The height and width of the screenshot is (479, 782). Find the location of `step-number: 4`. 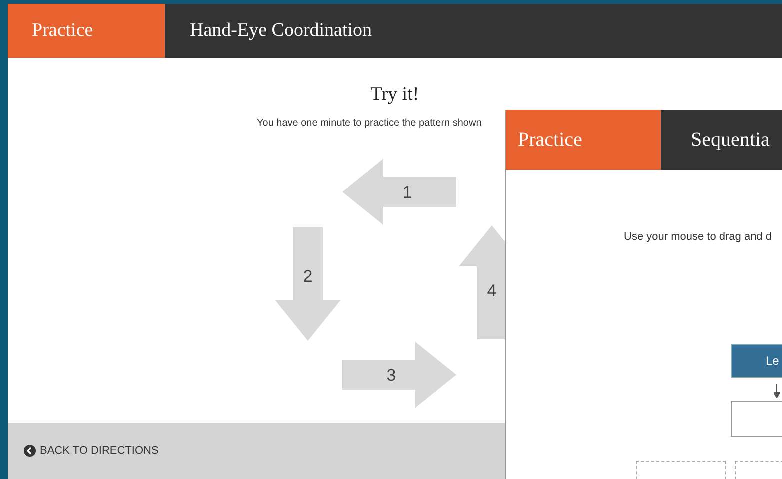

step-number: 4 is located at coordinates (492, 291).